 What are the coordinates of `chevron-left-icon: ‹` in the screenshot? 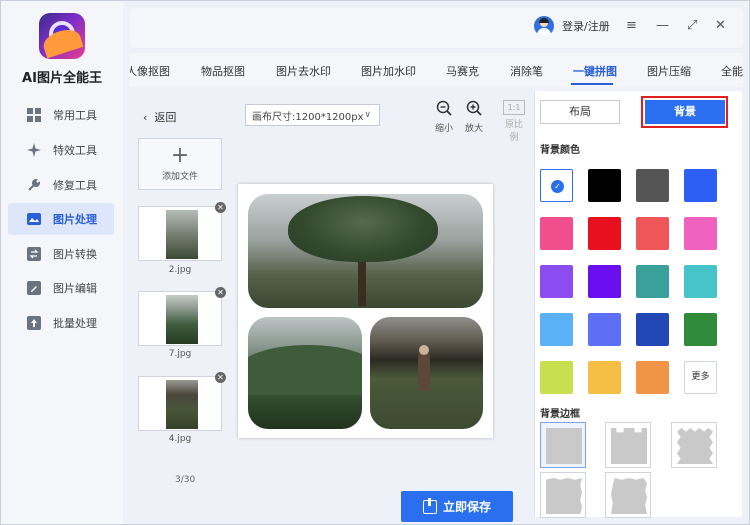 It's located at (145, 117).